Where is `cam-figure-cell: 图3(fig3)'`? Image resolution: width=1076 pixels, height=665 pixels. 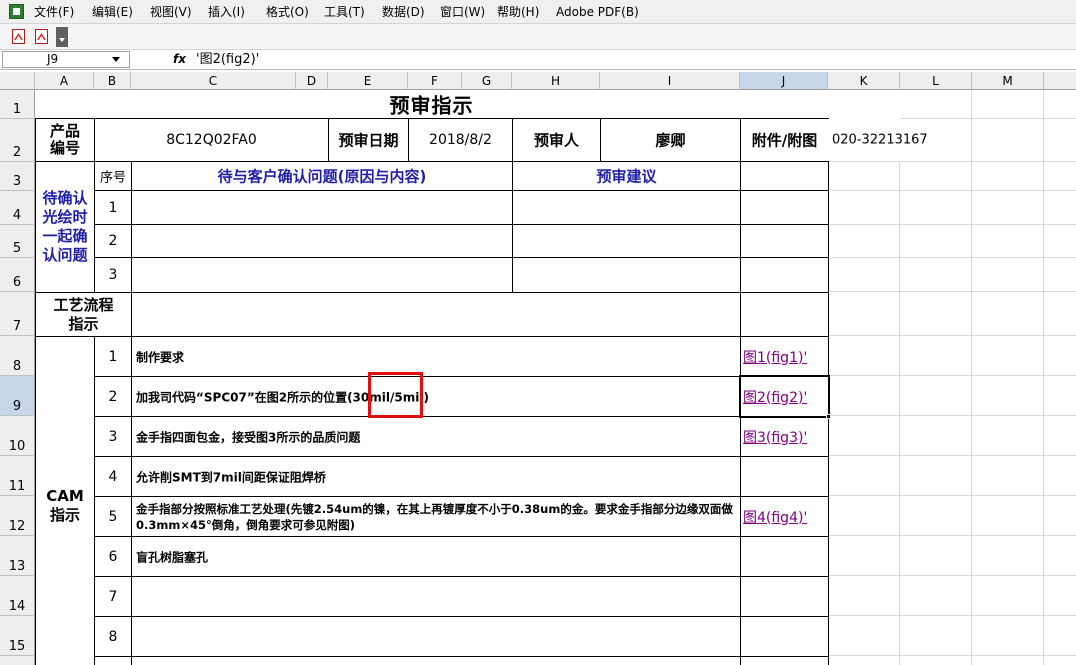
cam-figure-cell: 图3(fig3)' is located at coordinates (784, 436).